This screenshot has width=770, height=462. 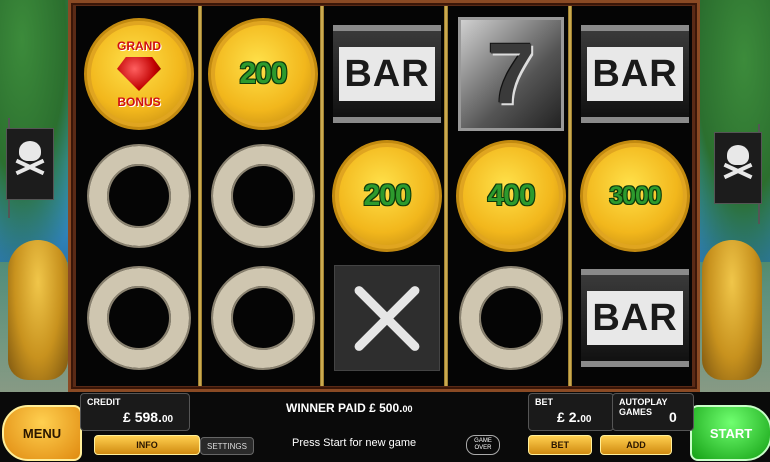 I want to click on mermaid-statue-left, so click(x=38, y=310).